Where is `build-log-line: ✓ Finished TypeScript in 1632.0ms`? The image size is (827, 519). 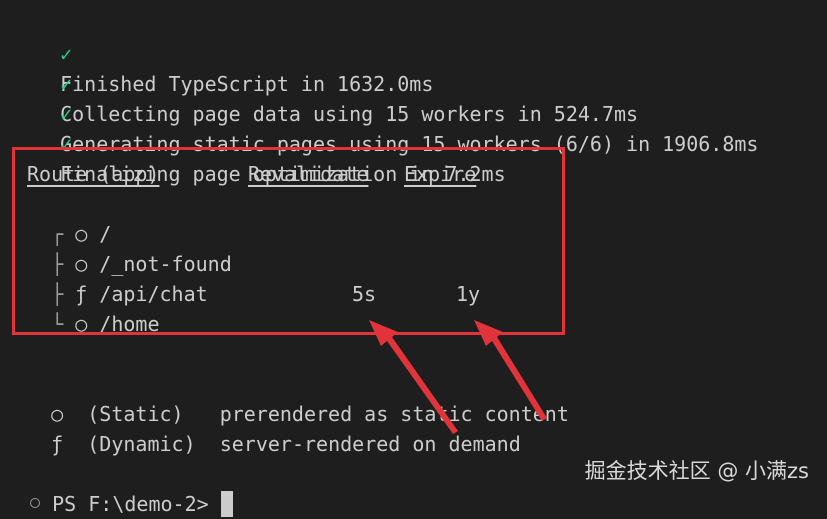 build-log-line: ✓ Finished TypeScript in 1632.0ms is located at coordinates (234, 52).